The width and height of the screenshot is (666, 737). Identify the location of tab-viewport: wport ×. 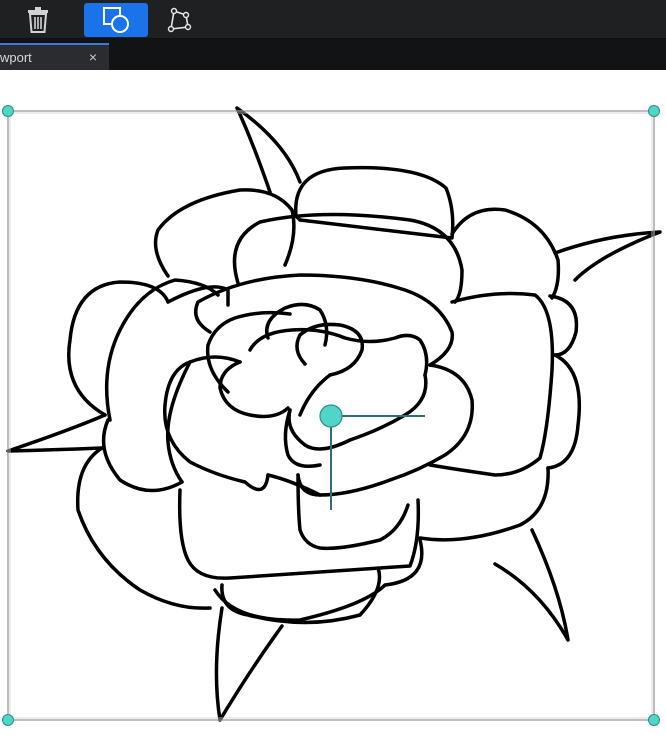
(54, 56).